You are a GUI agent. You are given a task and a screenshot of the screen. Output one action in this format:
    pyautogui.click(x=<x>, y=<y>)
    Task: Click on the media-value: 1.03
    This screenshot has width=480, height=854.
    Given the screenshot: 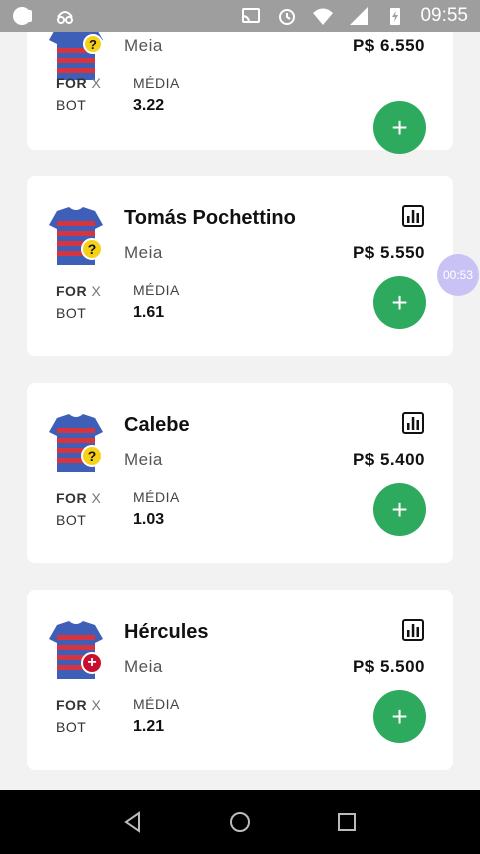 What is the action you would take?
    pyautogui.click(x=149, y=519)
    